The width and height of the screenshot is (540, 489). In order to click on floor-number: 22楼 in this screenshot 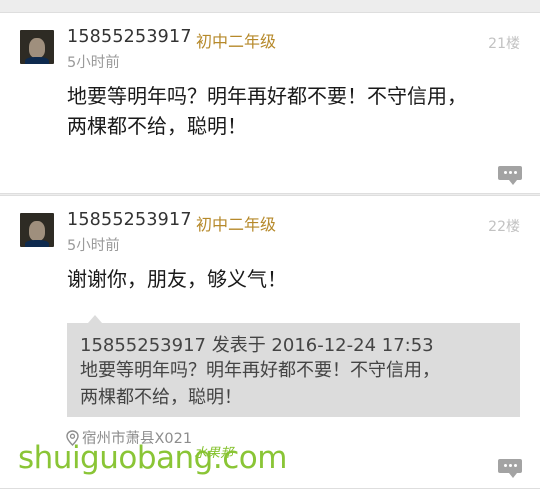, I will do `click(504, 227)`.